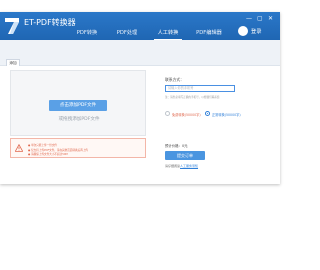 The width and height of the screenshot is (320, 270). I want to click on price-label: 预计价格：0元, so click(176, 146).